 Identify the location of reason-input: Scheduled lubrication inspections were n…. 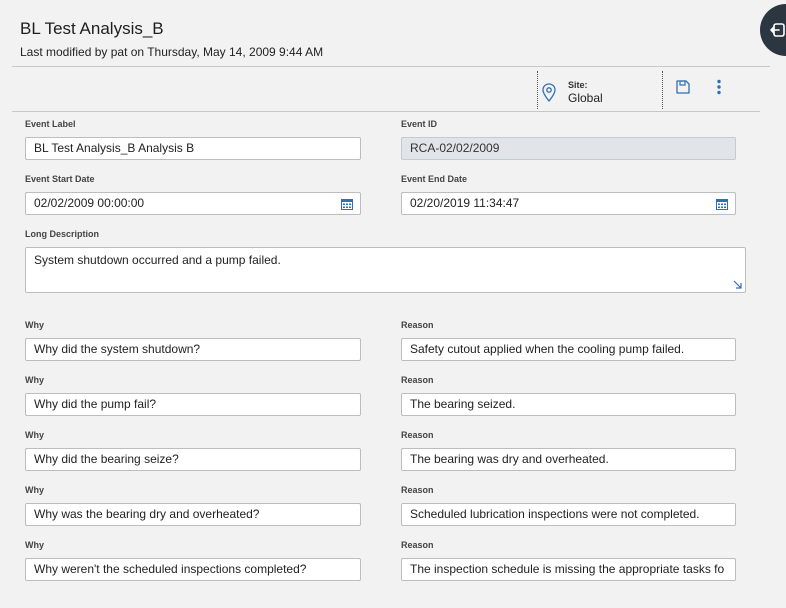
(568, 514).